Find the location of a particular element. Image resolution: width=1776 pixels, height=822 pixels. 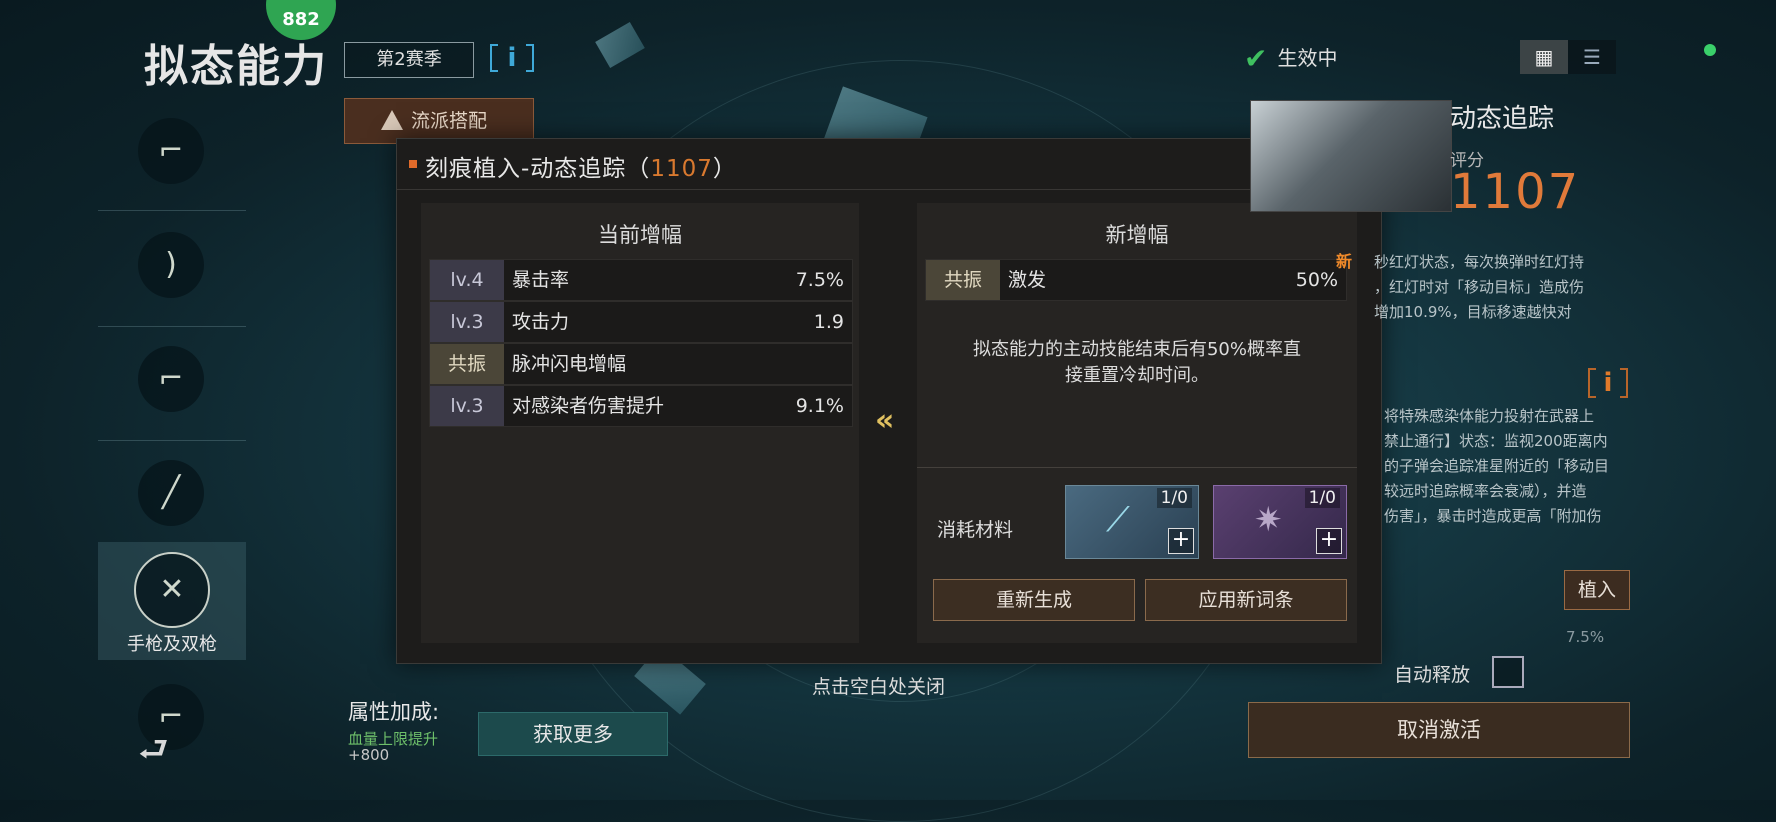

module-name: 动态追踪 is located at coordinates (1502, 119).